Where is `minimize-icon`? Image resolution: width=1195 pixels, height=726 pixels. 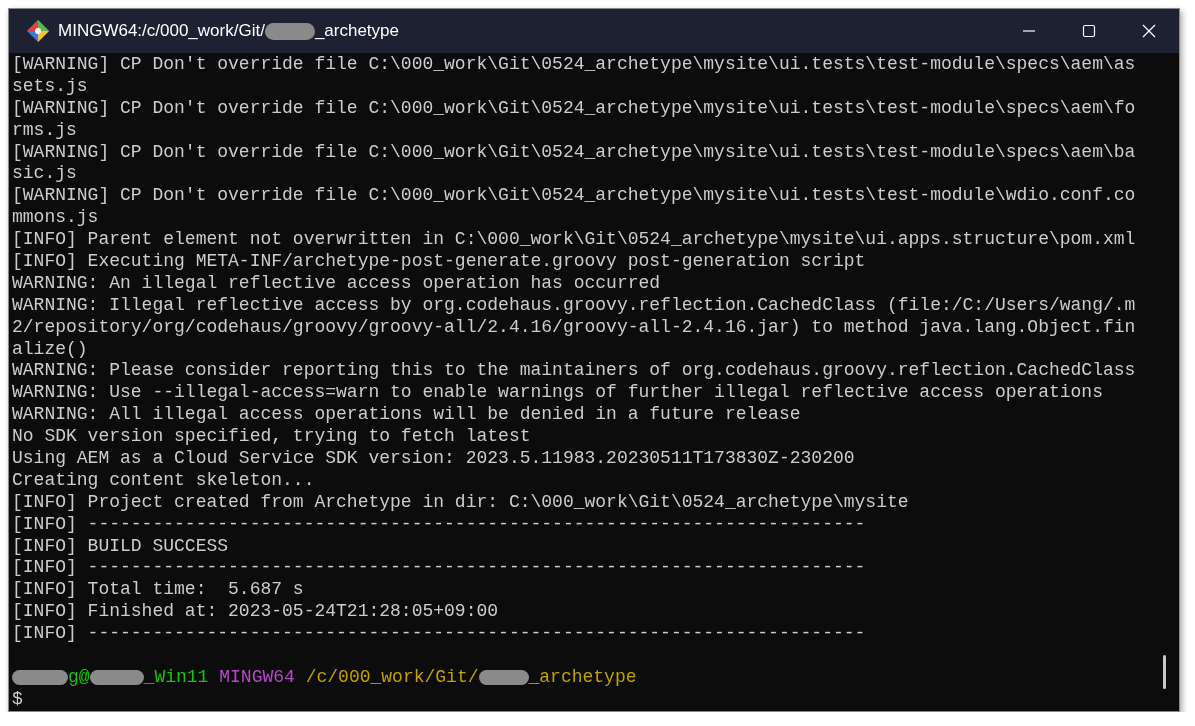 minimize-icon is located at coordinates (1029, 31).